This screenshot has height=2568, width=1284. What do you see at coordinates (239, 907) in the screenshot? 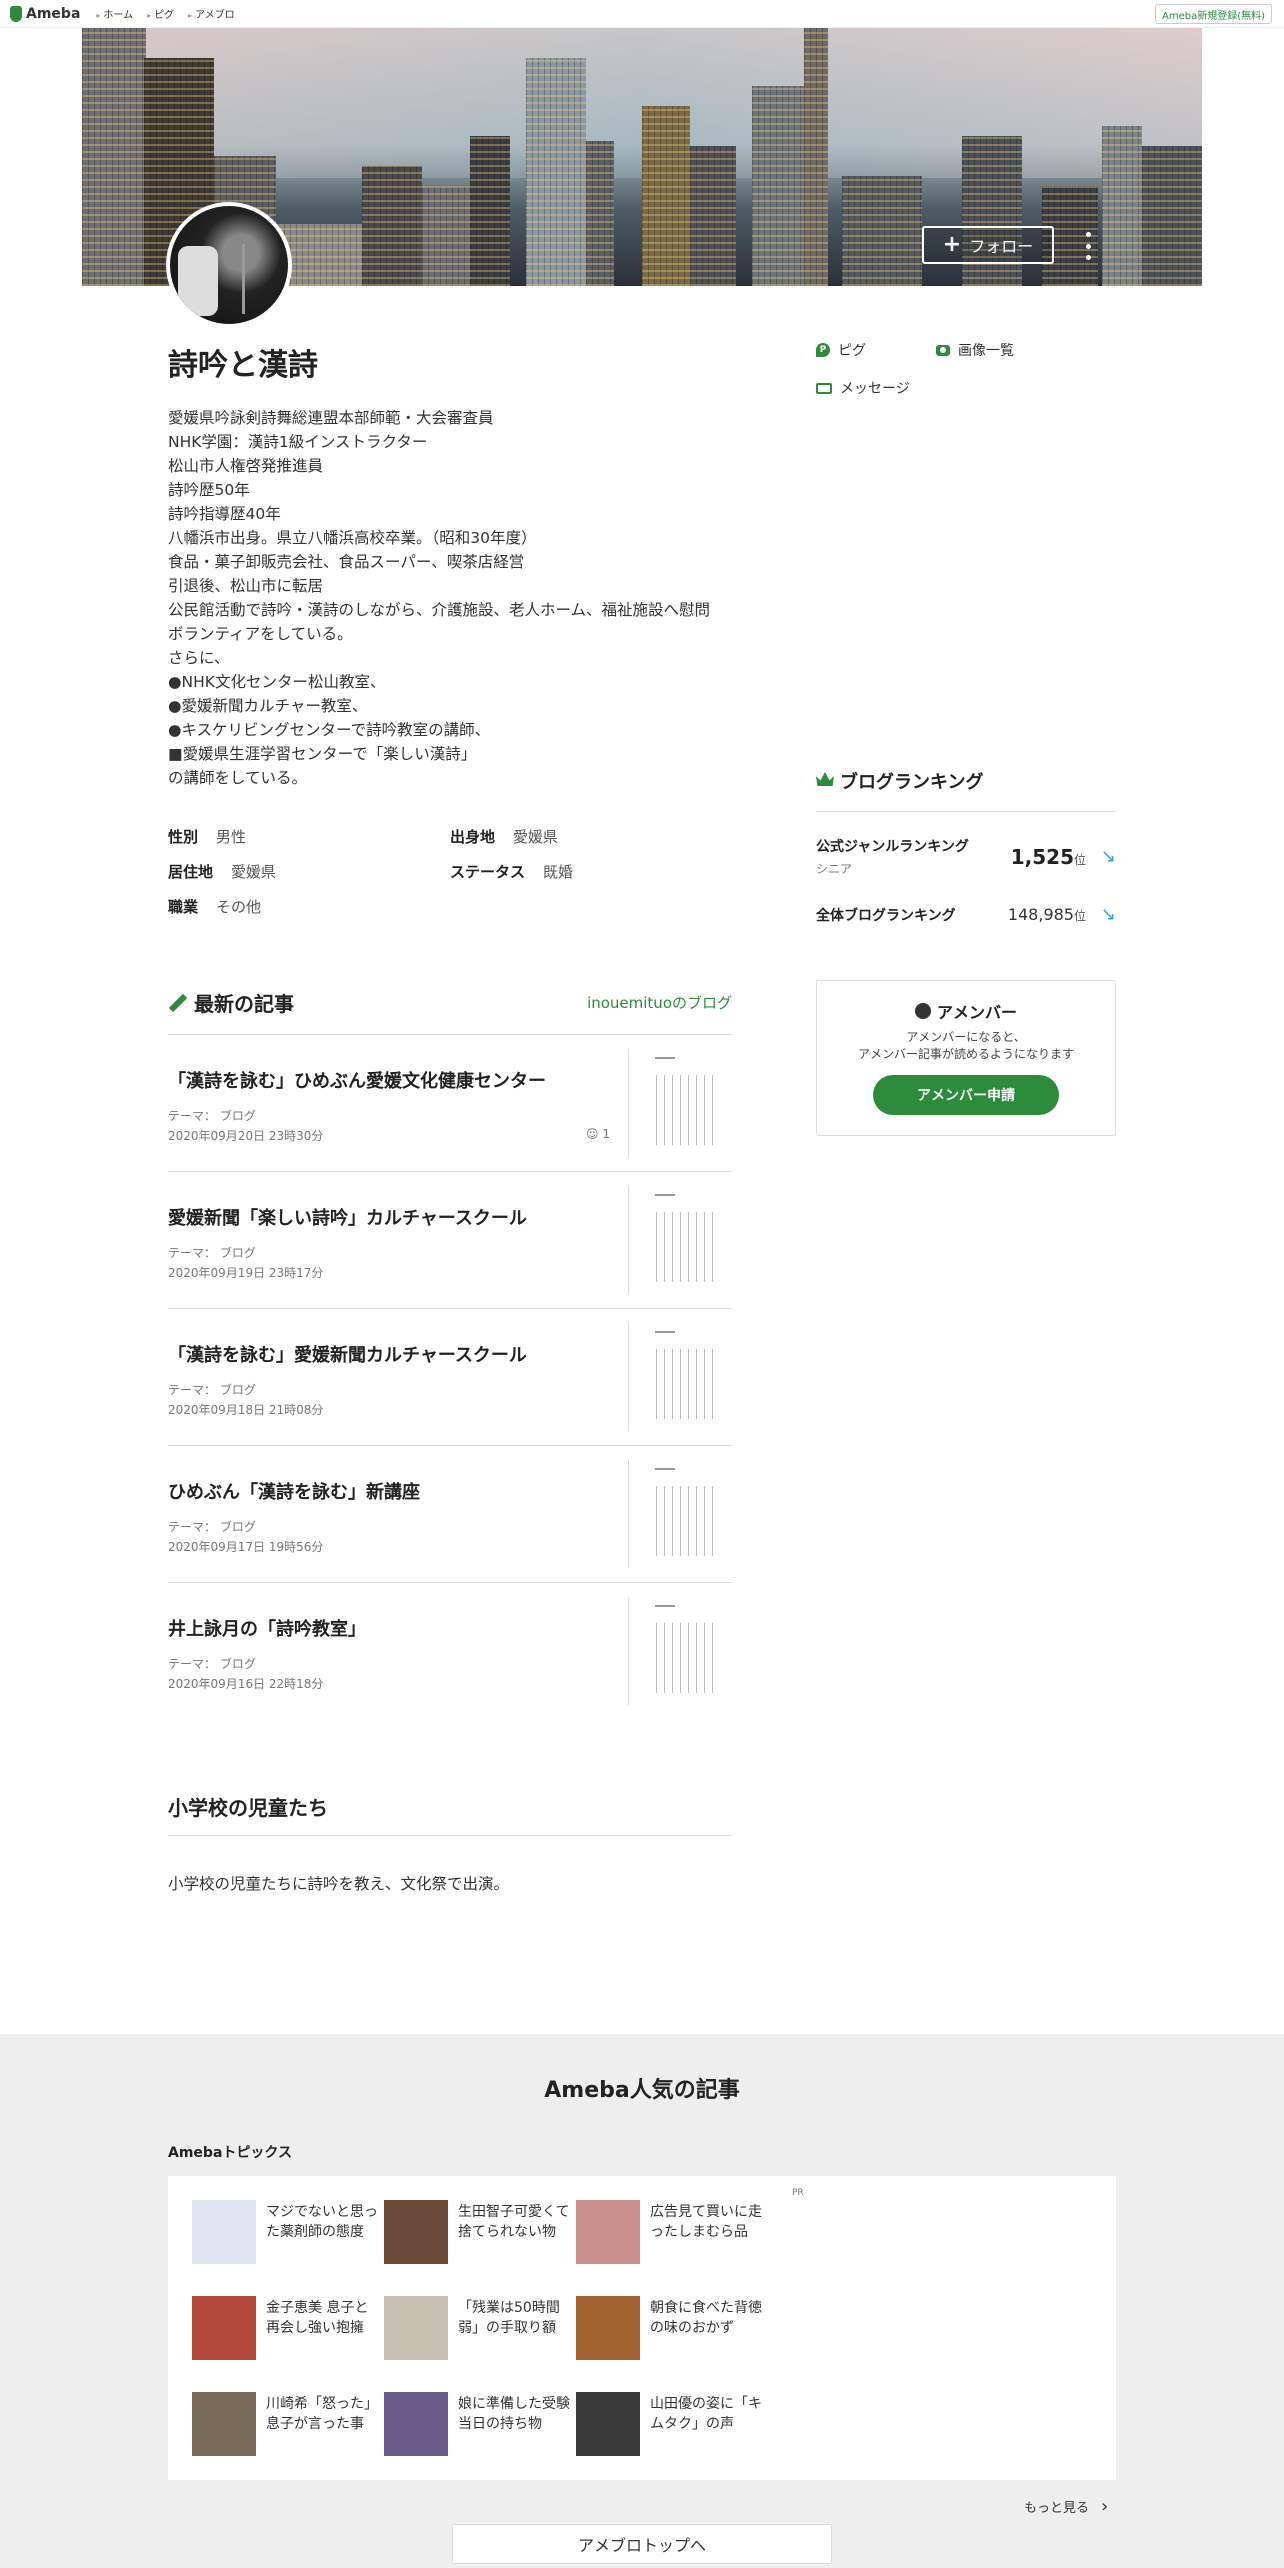
I see `attr-value: その他` at bounding box center [239, 907].